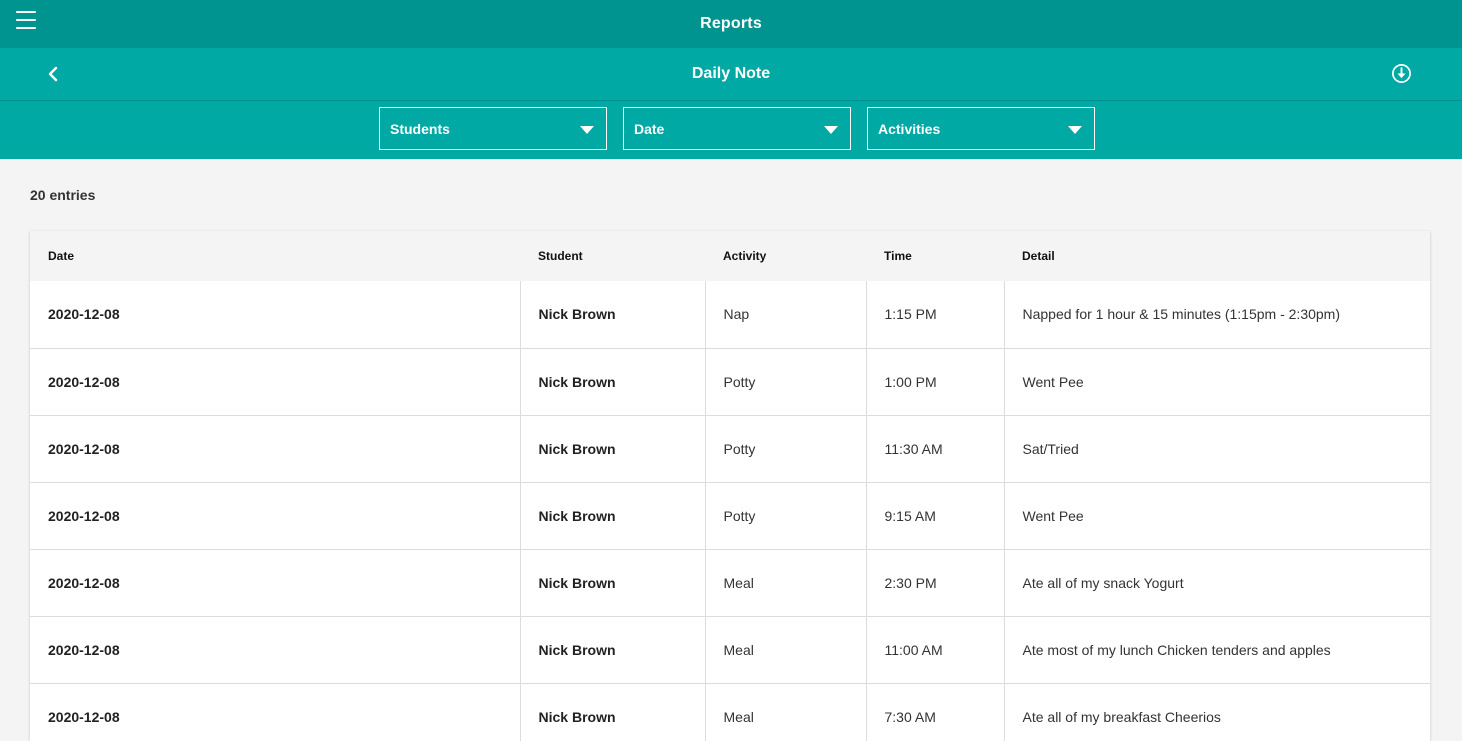 The height and width of the screenshot is (741, 1462). What do you see at coordinates (785, 315) in the screenshot?
I see `cell-activity: Nap` at bounding box center [785, 315].